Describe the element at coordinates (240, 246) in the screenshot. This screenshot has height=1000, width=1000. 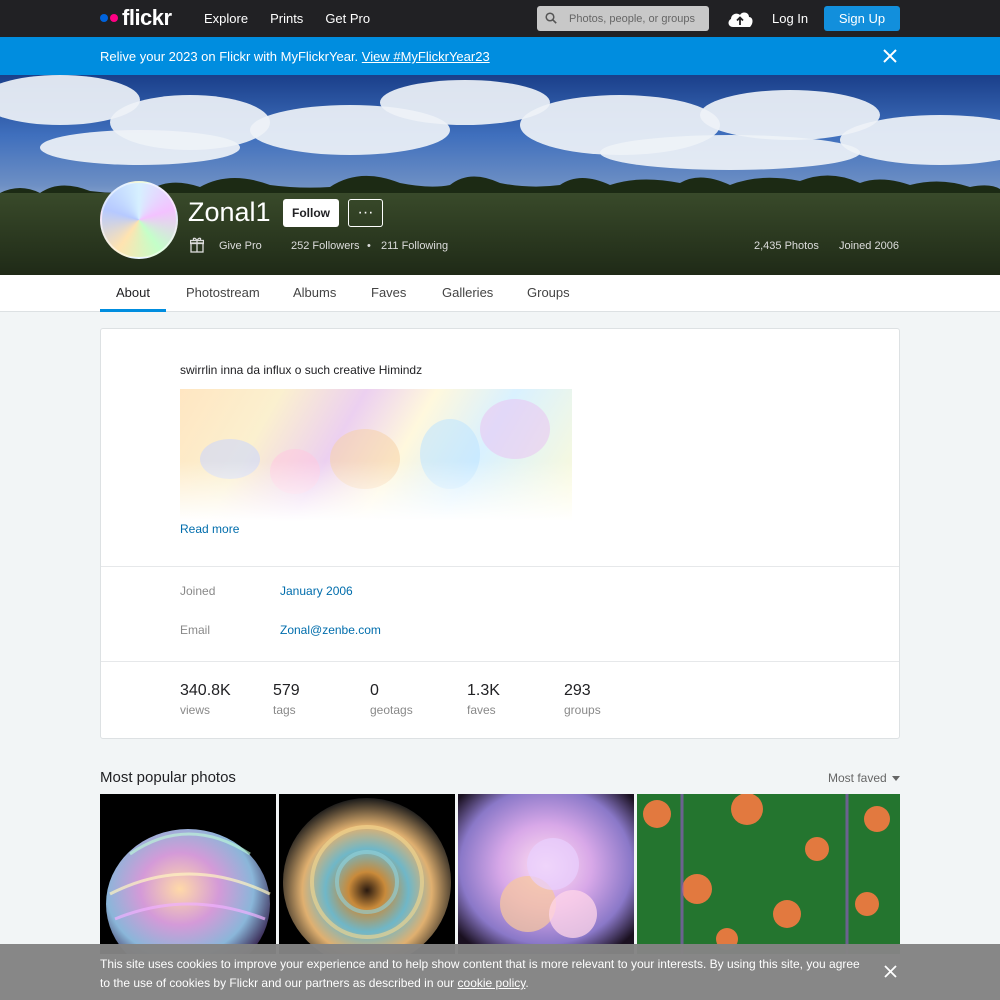
I see `give-pro-link: Give Pro` at that location.